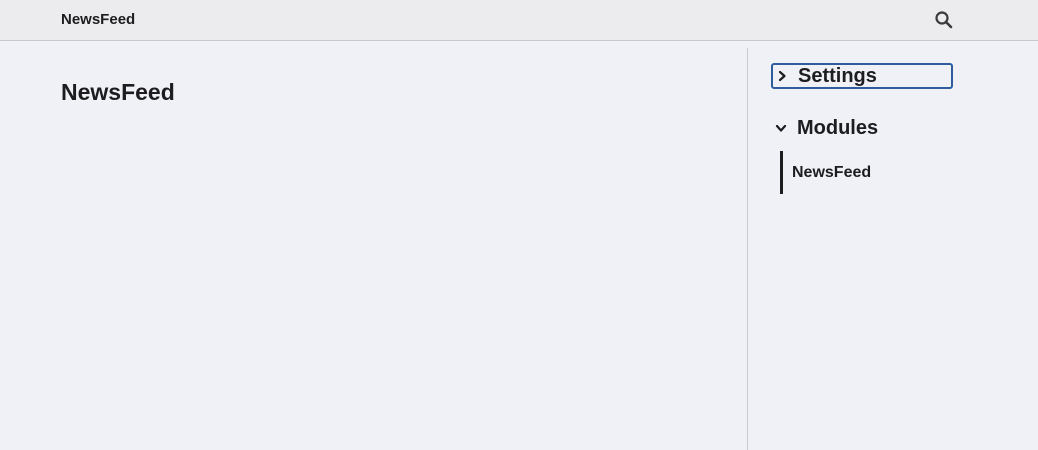 This screenshot has width=1038, height=450. I want to click on search-icon, so click(944, 20).